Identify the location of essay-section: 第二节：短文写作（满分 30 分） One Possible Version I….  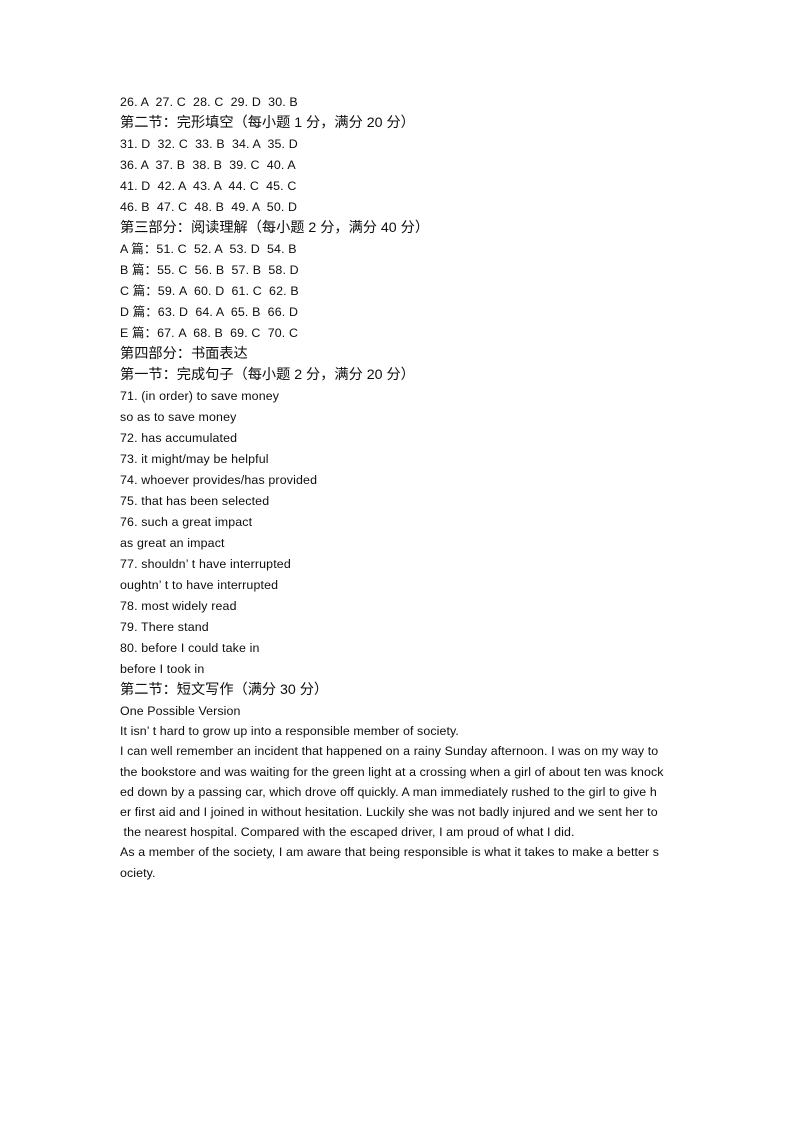
(410, 781).